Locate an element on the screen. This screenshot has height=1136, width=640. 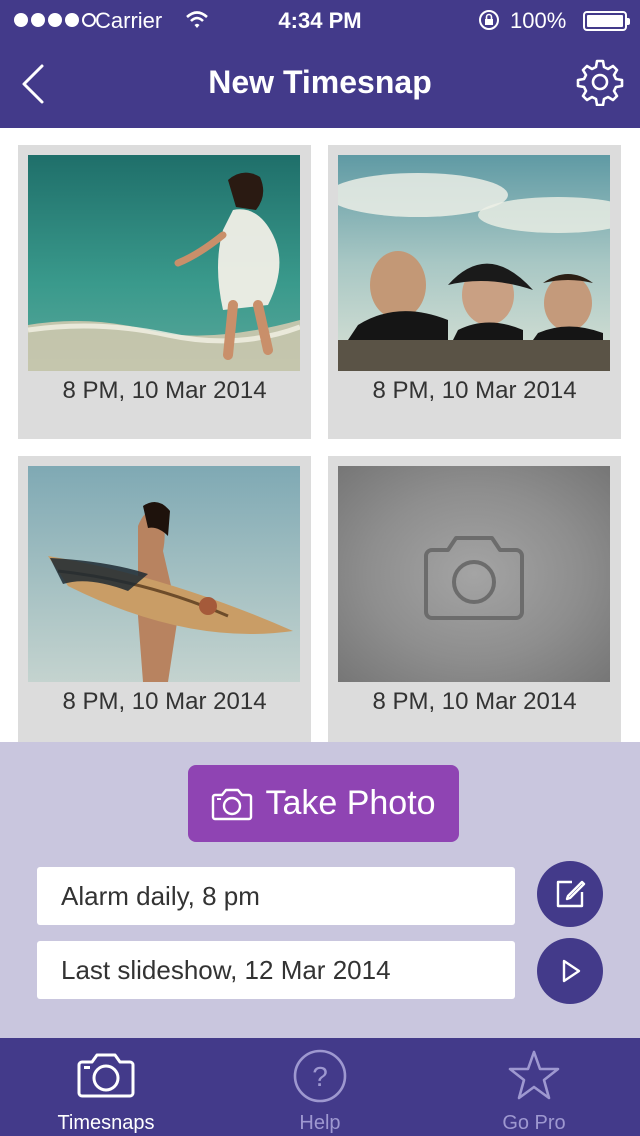
tab-timesnaps: Timesnaps is located at coordinates (106, 1087).